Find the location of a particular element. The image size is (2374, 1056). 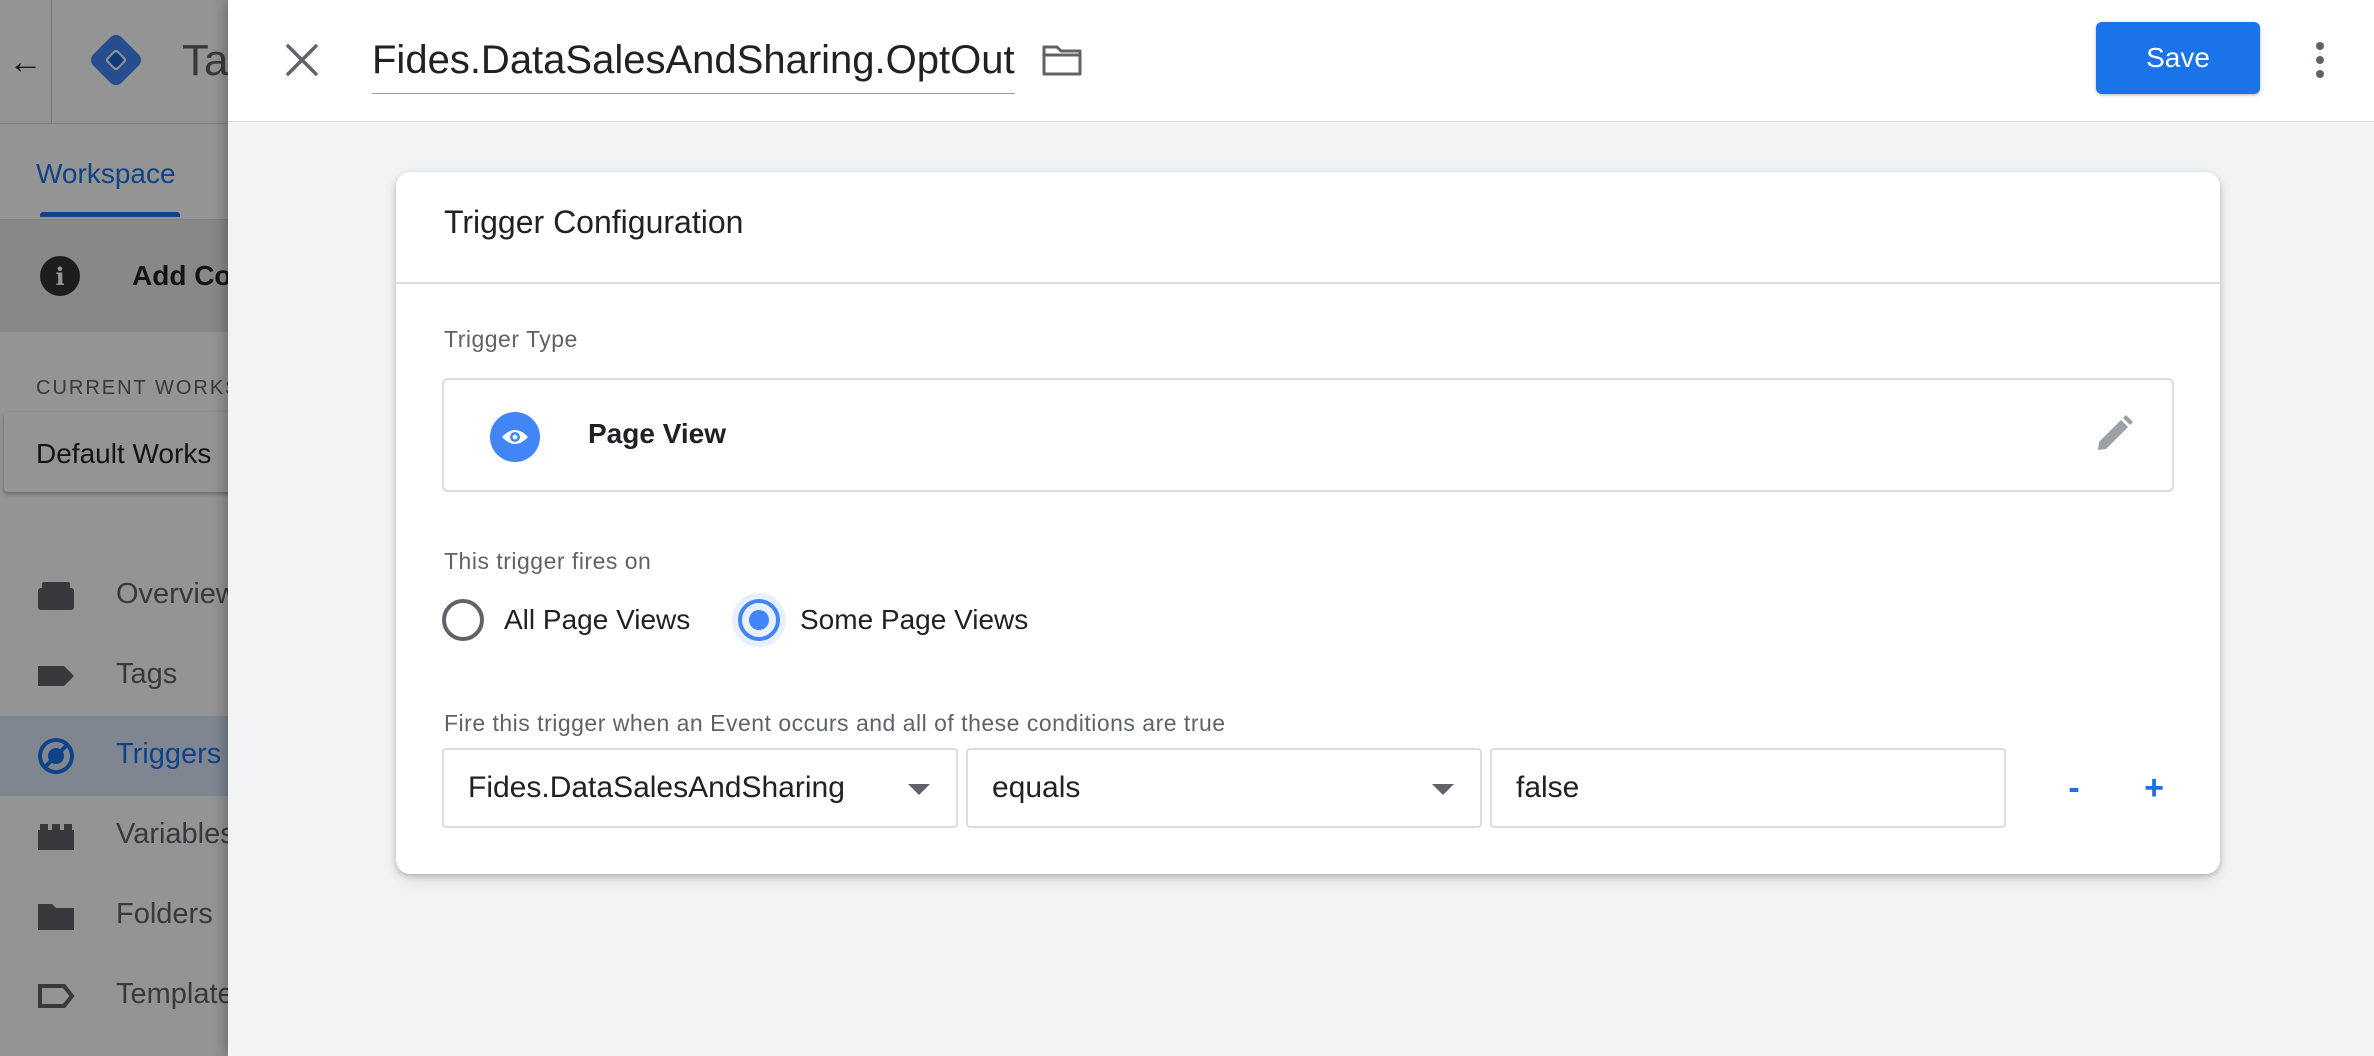

trigger-type-label: Trigger Type is located at coordinates (511, 339).